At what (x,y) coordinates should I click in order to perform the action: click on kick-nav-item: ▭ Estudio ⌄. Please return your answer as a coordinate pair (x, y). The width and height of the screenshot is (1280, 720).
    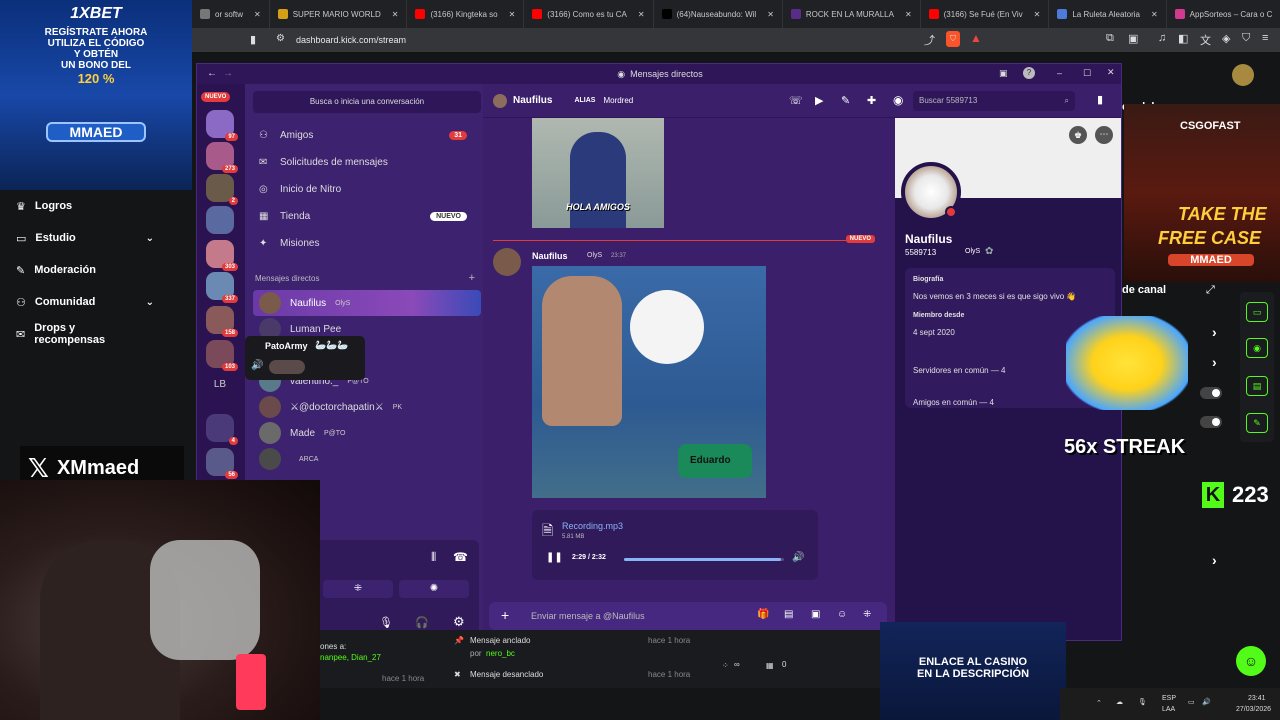
    Looking at the image, I should click on (96, 238).